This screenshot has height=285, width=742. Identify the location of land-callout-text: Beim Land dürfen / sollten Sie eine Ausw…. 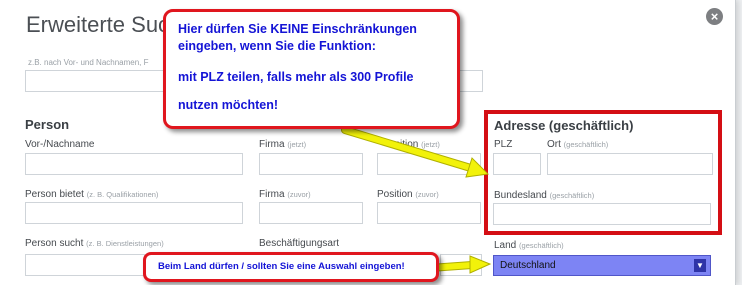
(281, 266).